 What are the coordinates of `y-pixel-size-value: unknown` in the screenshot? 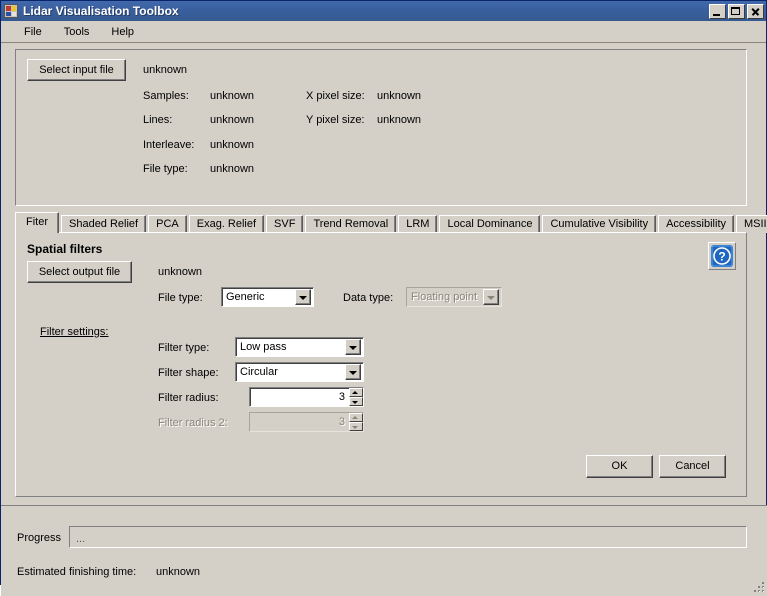 It's located at (399, 120).